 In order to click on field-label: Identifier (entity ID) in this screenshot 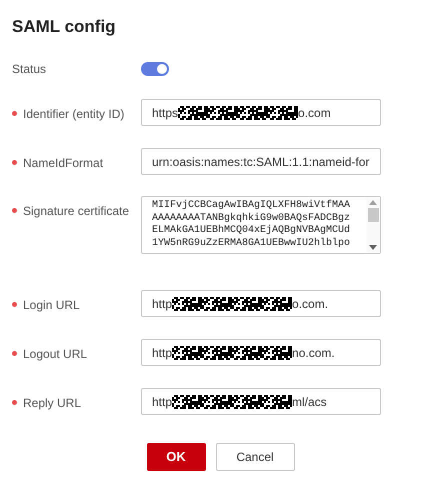, I will do `click(73, 114)`.